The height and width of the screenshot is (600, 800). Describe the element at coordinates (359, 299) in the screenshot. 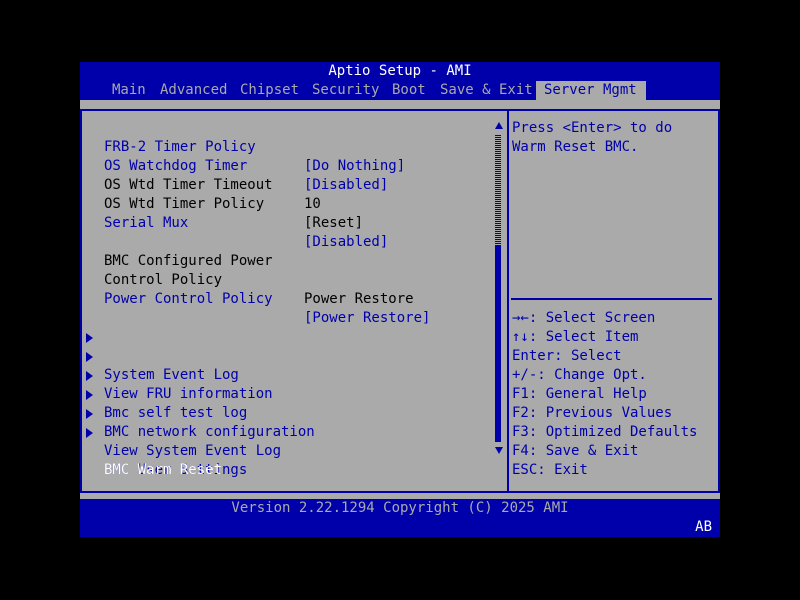

I see `setting-value: Power Restore` at that location.